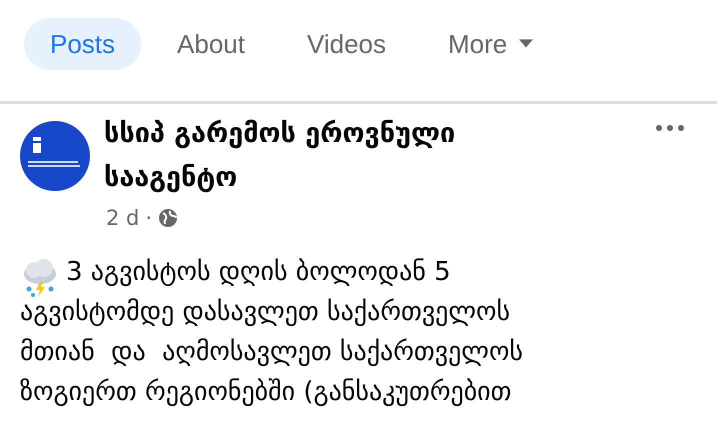 This screenshot has height=430, width=717. I want to click on post-text-line: 3 აგვისტოს დღის ბოლოდან 5, so click(258, 272).